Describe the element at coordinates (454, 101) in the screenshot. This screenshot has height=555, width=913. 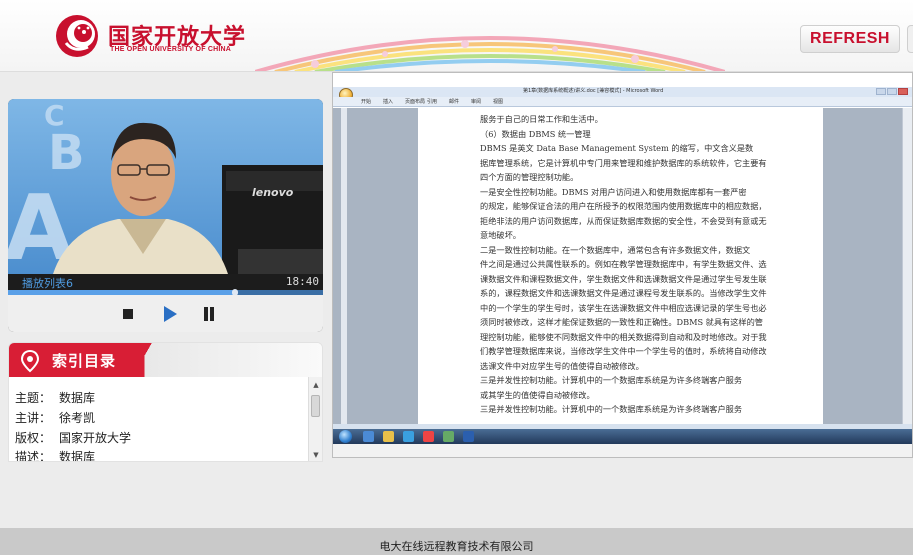
I see `ribbon-tab: 邮件` at that location.